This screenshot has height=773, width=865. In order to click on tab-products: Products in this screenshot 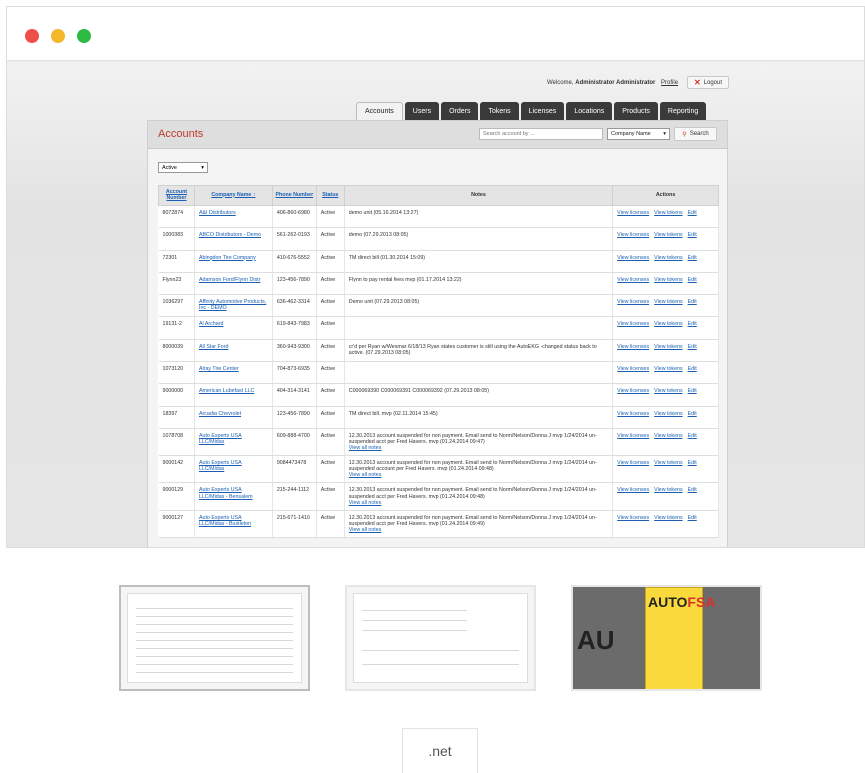, I will do `click(636, 111)`.